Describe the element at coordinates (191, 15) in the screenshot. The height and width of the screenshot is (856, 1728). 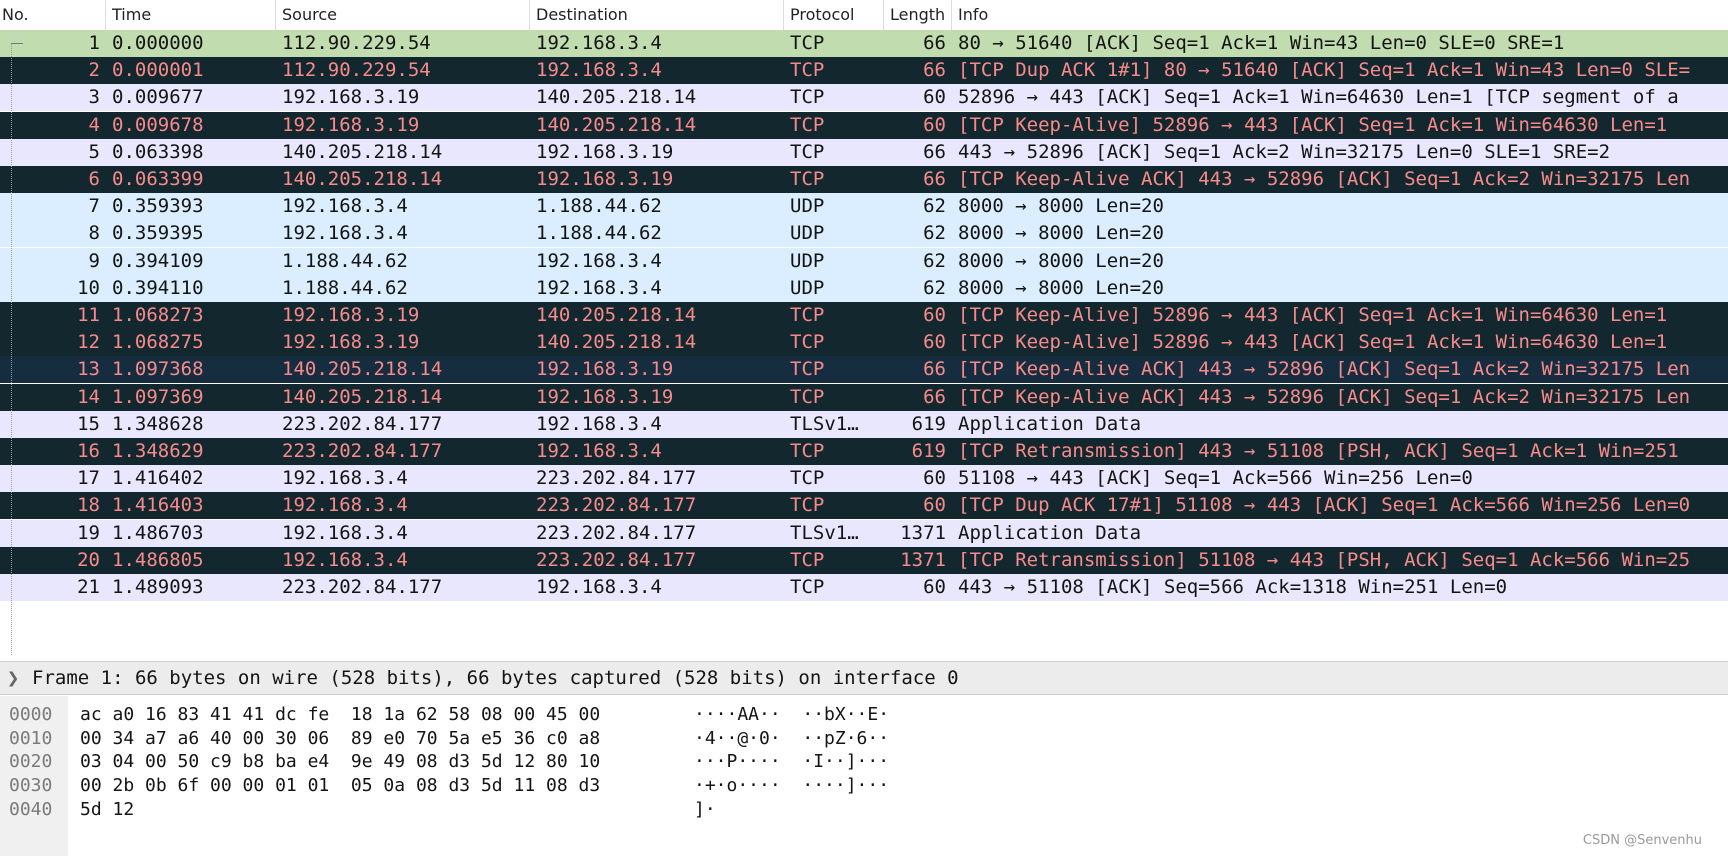
I see `column-header-time: Time` at that location.